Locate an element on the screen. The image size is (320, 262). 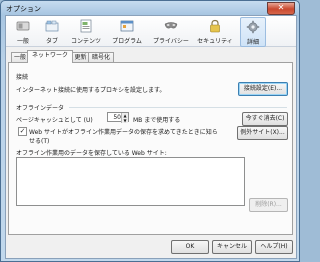
tab-tabs-label: タブ is located at coordinates (51, 41).